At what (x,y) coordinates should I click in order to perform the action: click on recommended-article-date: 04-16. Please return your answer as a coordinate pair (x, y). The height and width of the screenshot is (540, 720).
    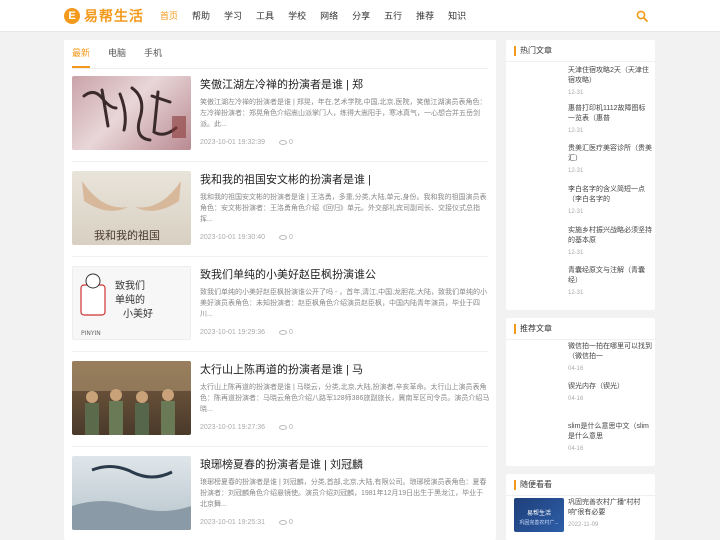
    Looking at the image, I should click on (576, 369).